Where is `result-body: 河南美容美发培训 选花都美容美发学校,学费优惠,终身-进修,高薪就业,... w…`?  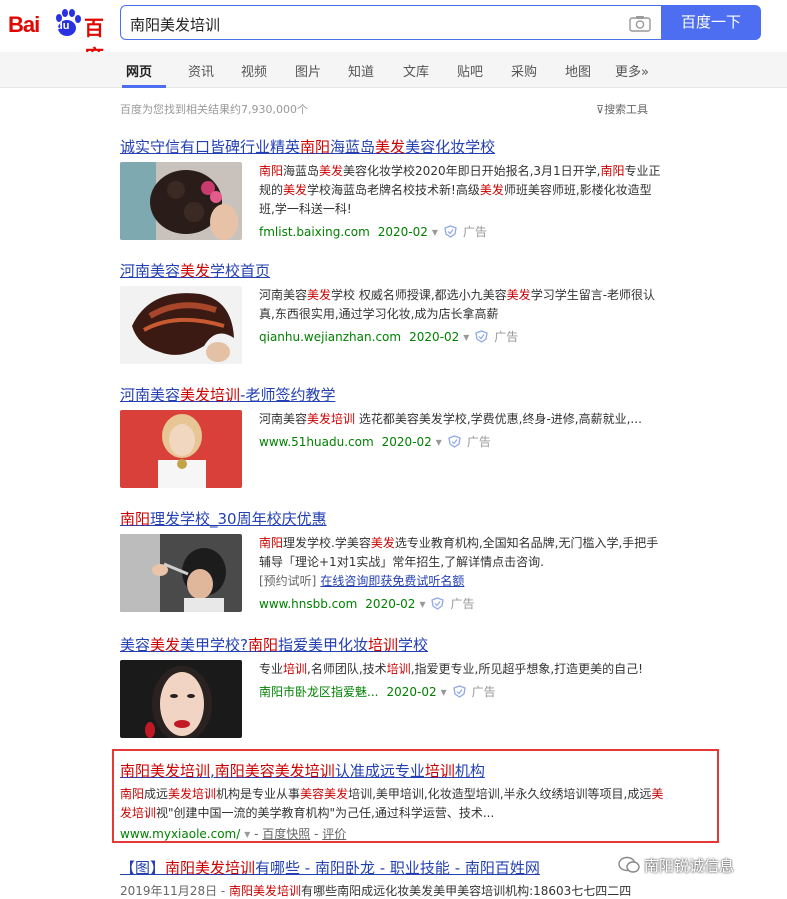
result-body: 河南美容美发培训 选花都美容美发学校,学费优惠,终身-进修,高薪就业,... w… is located at coordinates (460, 430).